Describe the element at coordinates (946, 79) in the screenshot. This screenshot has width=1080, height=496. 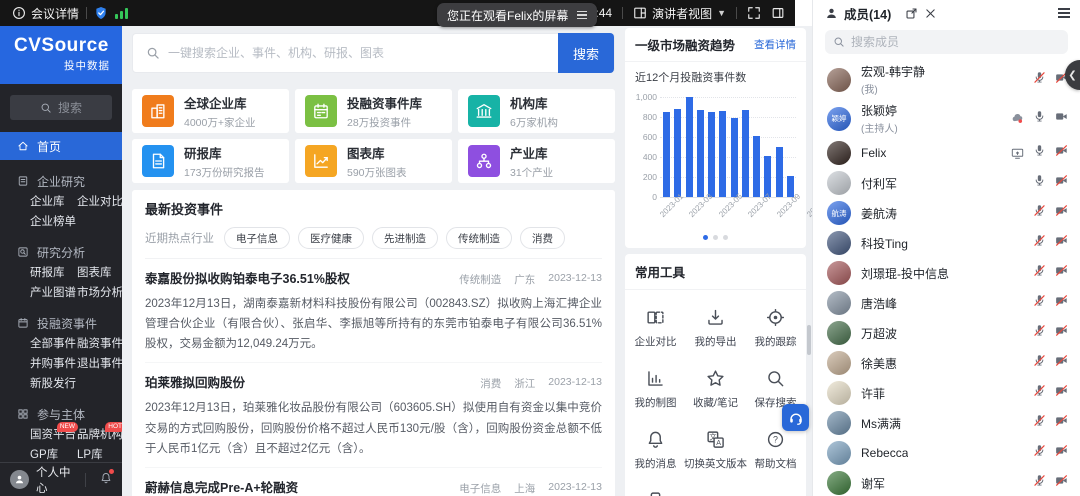
I see `member-row: 宏观-韩宇静 (我)` at that location.